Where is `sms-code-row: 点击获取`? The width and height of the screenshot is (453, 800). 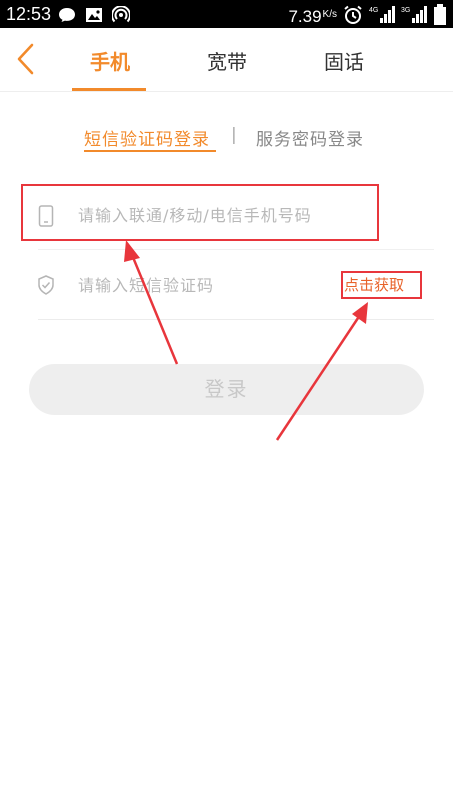
sms-code-row: 点击获取 is located at coordinates (236, 285).